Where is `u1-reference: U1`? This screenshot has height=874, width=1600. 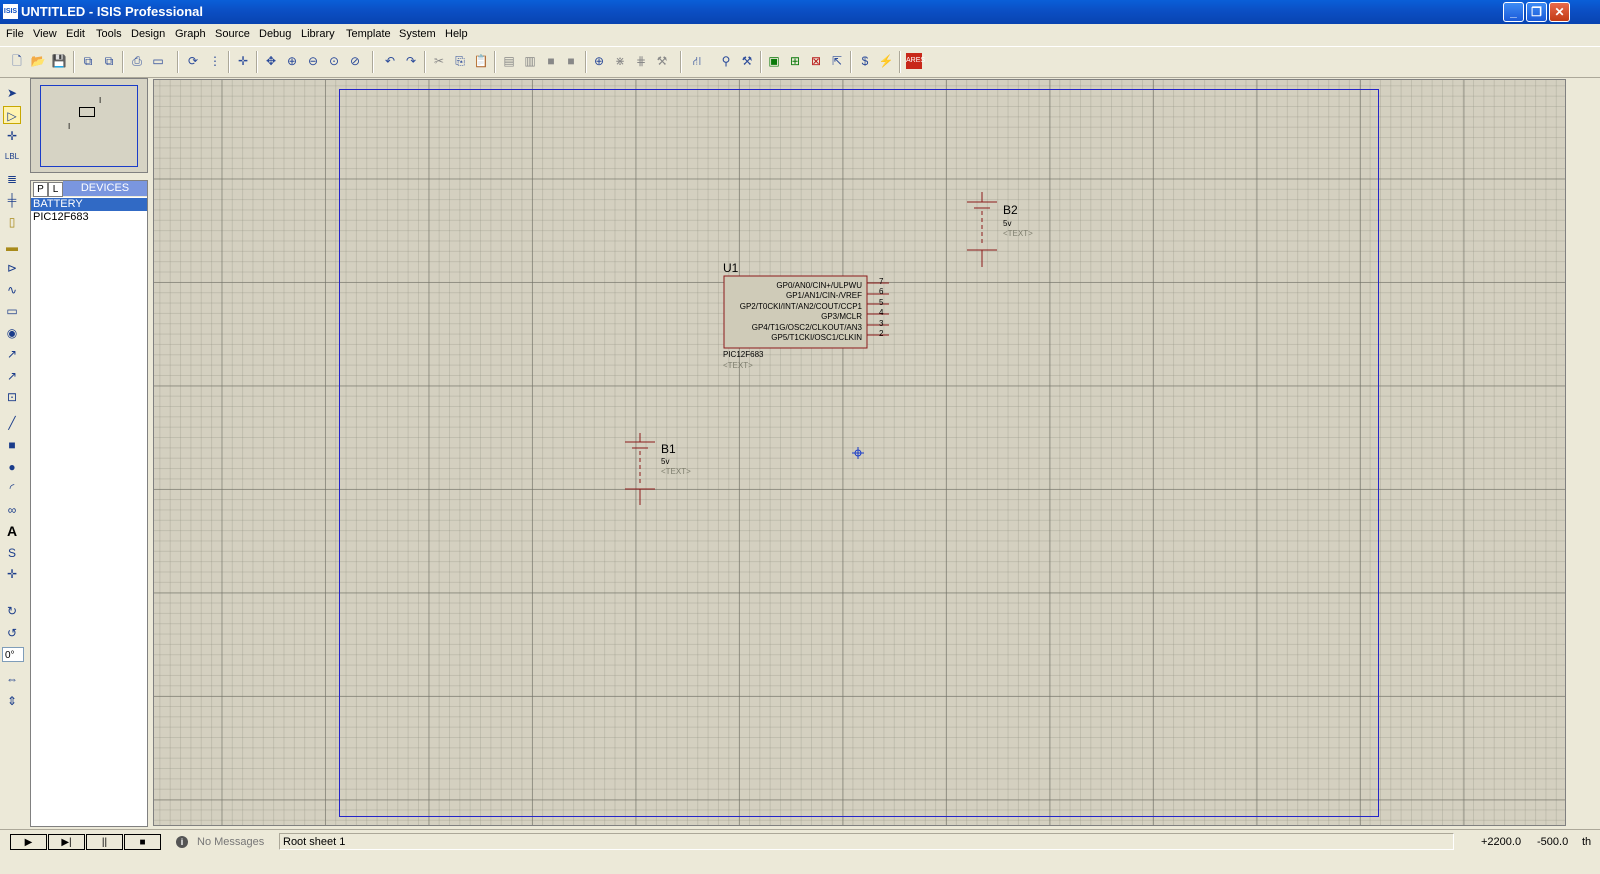 u1-reference: U1 is located at coordinates (730, 268).